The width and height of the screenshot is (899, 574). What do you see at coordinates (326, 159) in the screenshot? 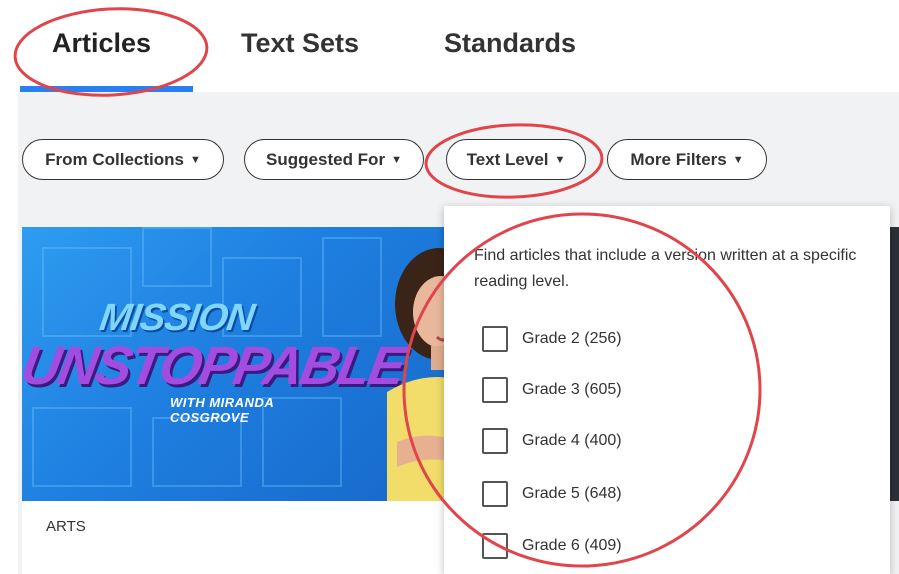
I see `filter-label: Suggested For` at bounding box center [326, 159].